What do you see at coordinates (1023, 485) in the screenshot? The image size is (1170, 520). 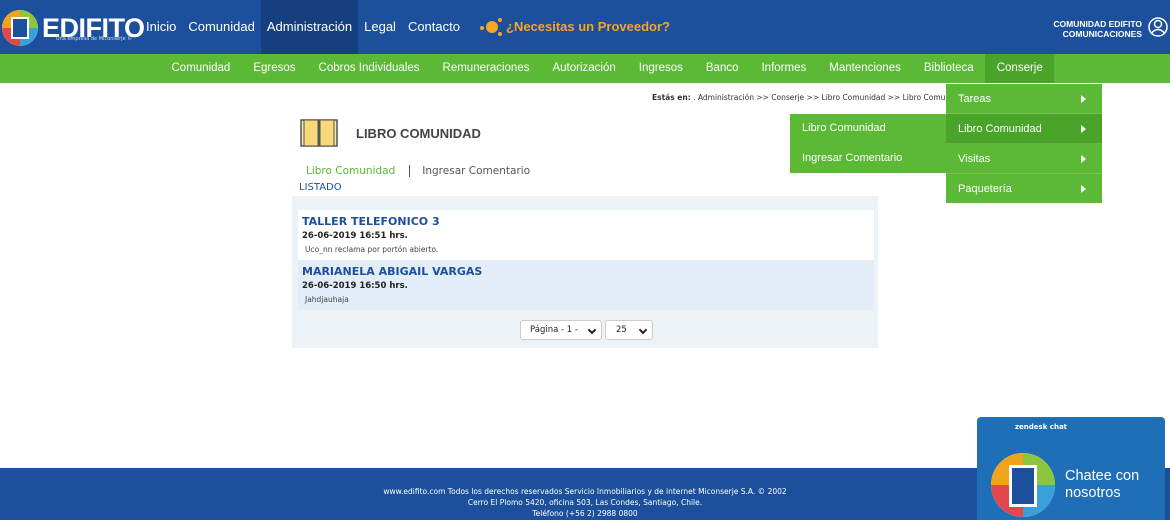 I see `chat-avatar-icon` at bounding box center [1023, 485].